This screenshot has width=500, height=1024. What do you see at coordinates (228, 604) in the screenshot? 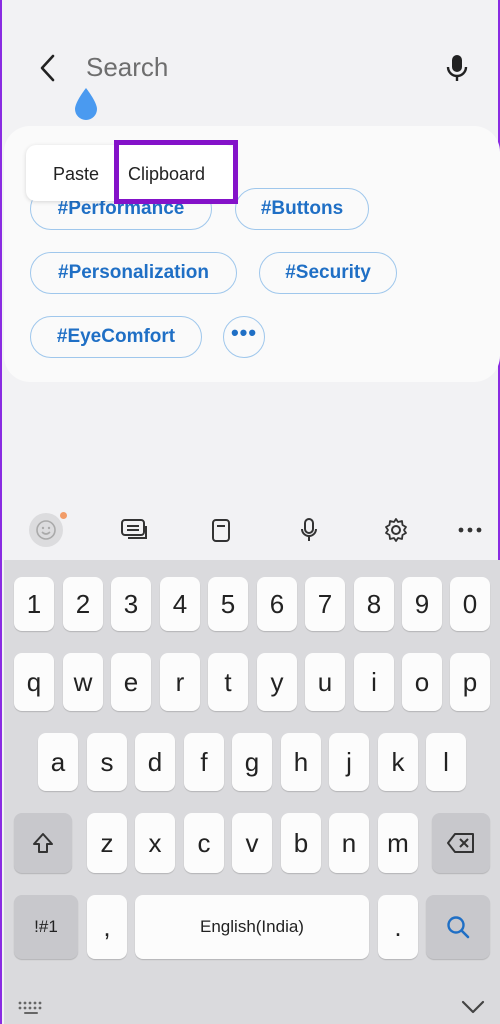
I see `key-5: 5` at bounding box center [228, 604].